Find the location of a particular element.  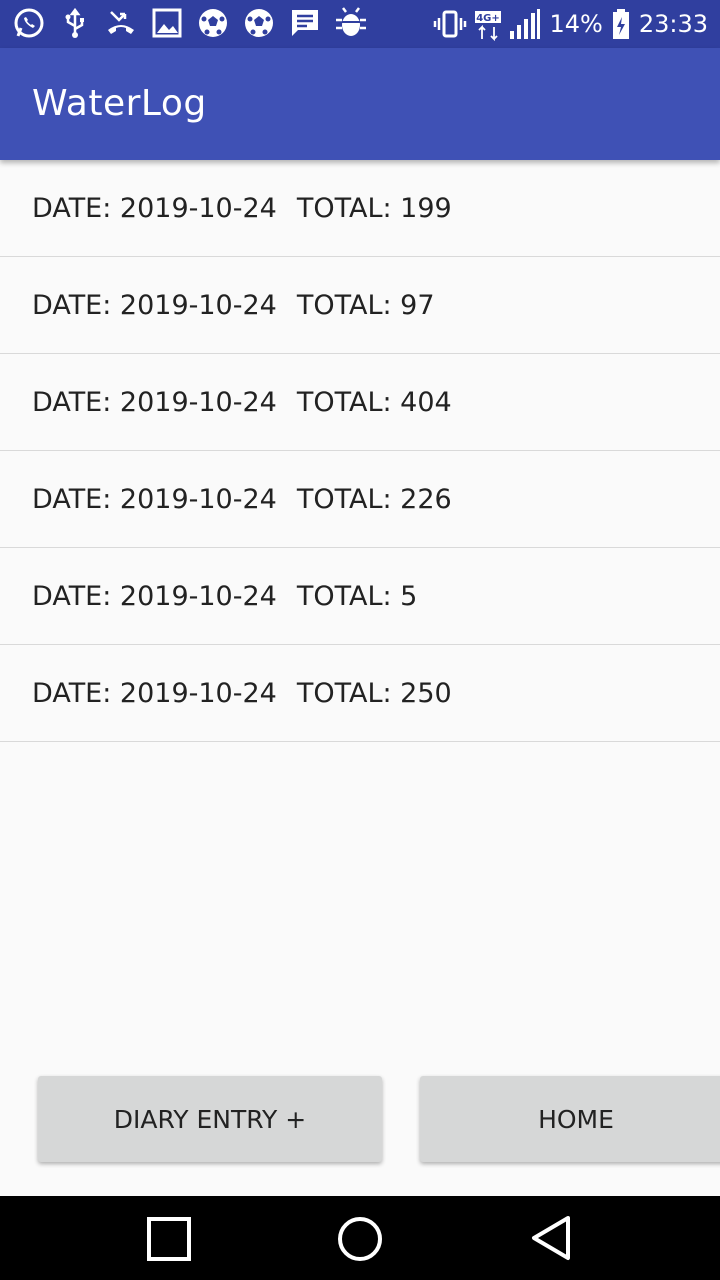

home-circle-icon is located at coordinates (360, 1239).